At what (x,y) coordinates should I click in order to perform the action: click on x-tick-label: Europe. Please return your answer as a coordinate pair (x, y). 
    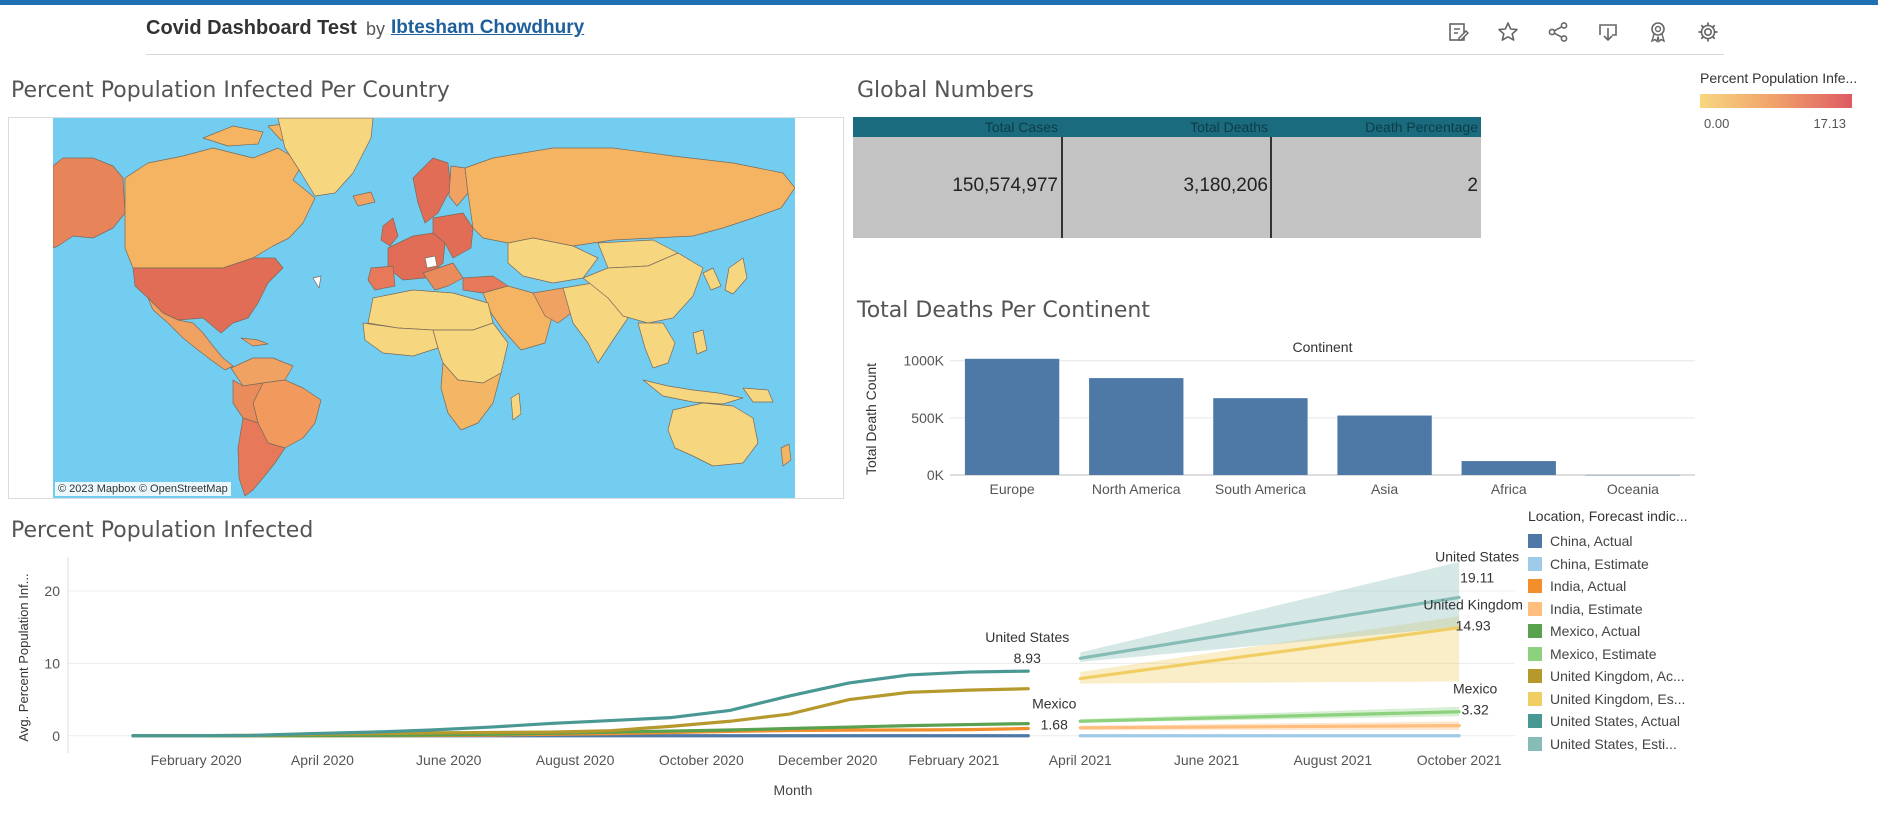
    Looking at the image, I should click on (1012, 489).